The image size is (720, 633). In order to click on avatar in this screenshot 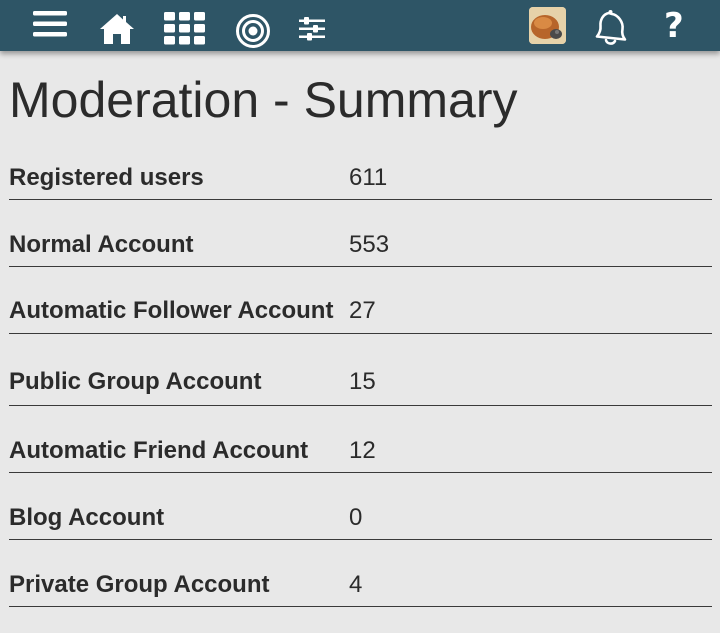, I will do `click(547, 25)`.